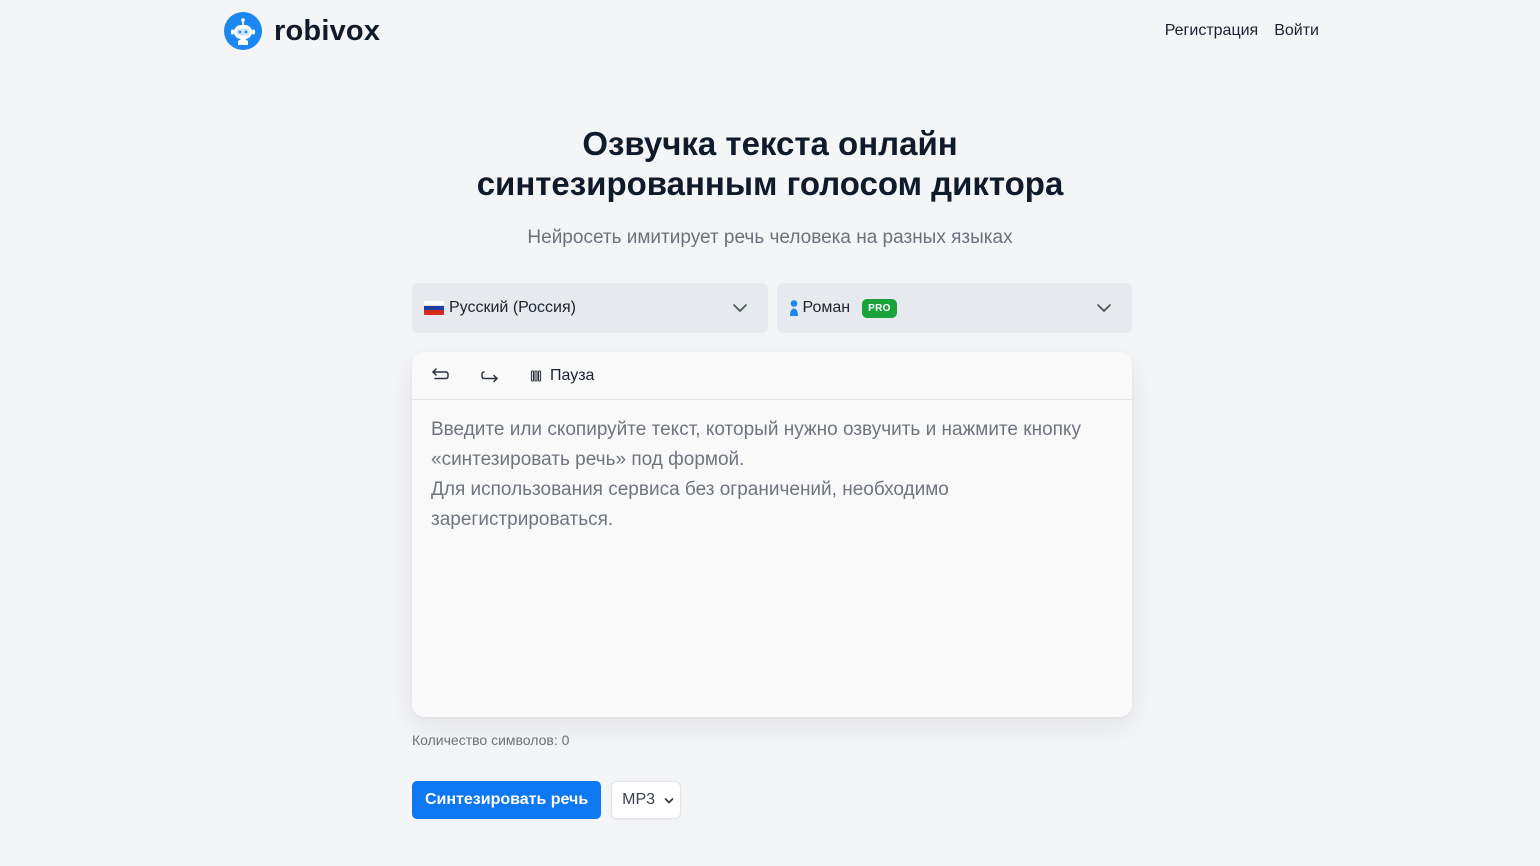  Describe the element at coordinates (1296, 31) in the screenshot. I see `login-link: Войти` at that location.